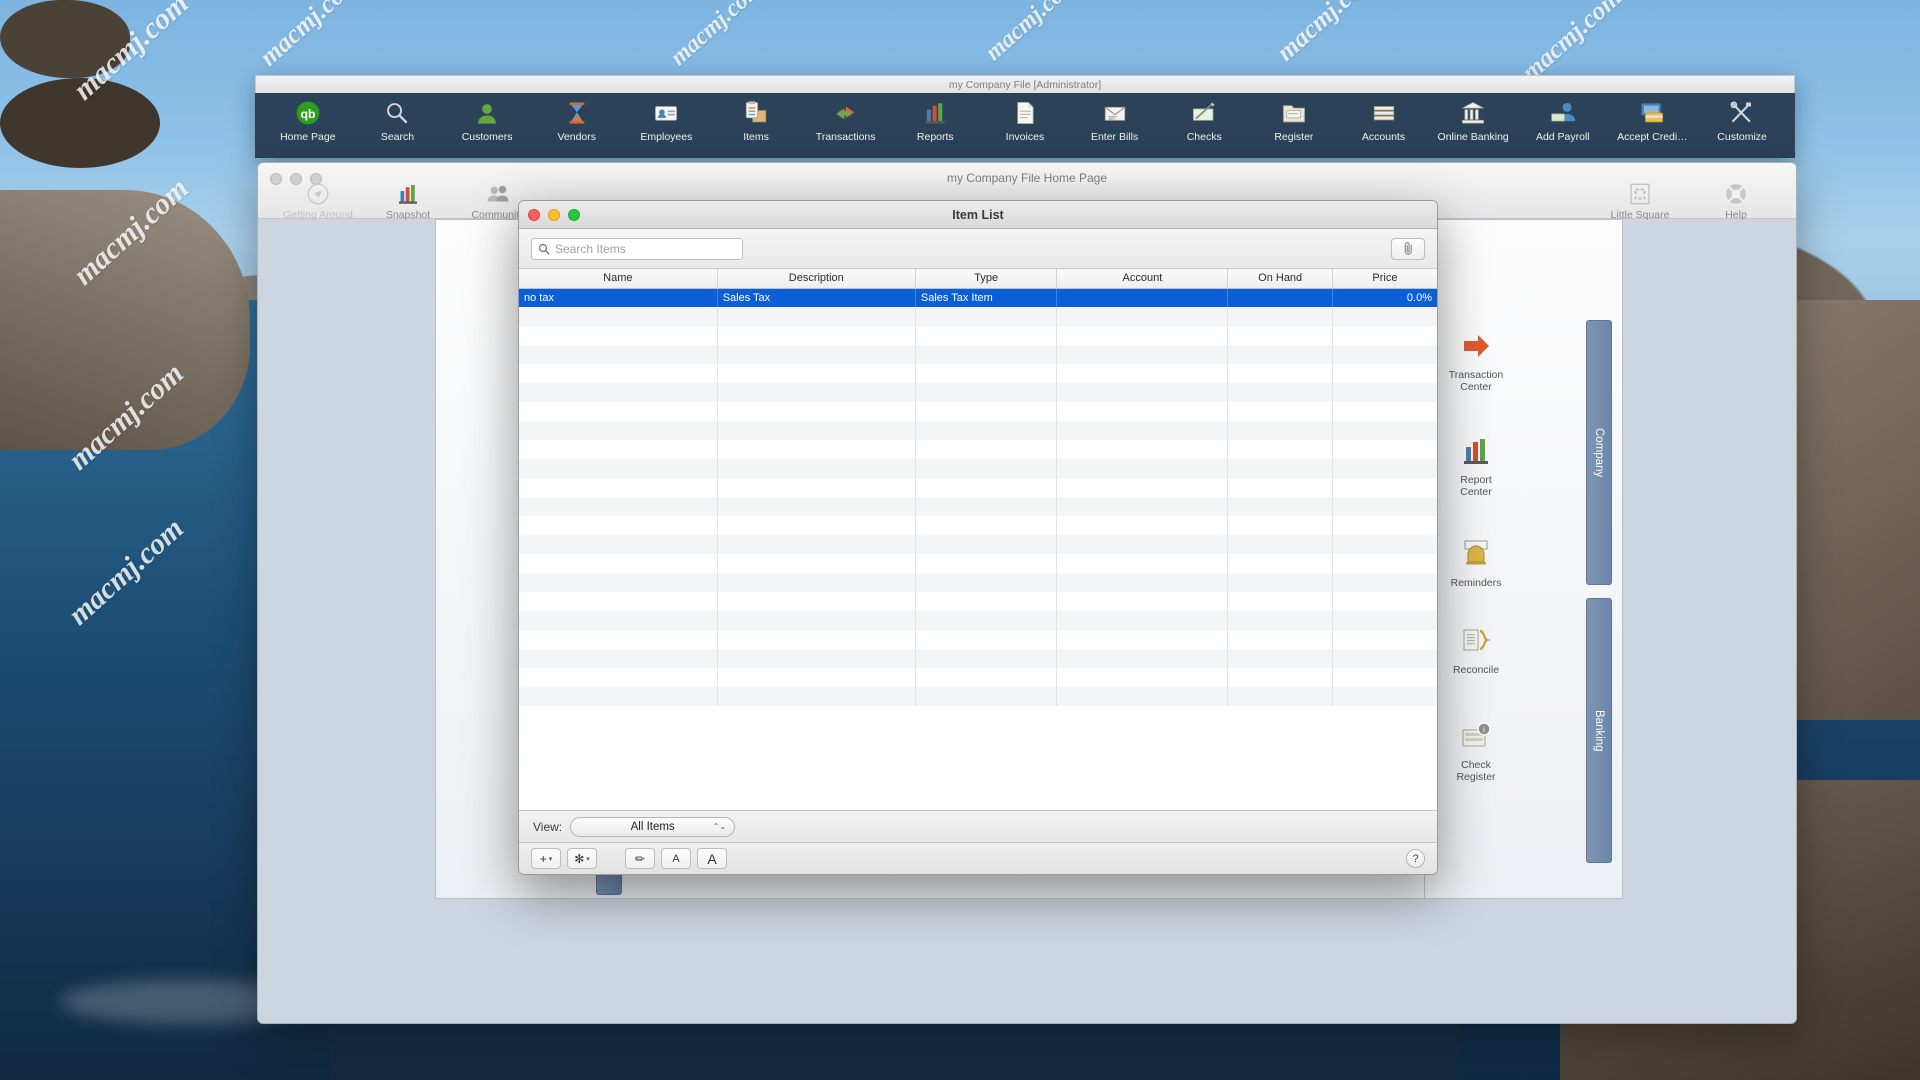 The width and height of the screenshot is (1920, 1080). What do you see at coordinates (1025, 120) in the screenshot?
I see `toolbar-item-invoices: Invoices` at bounding box center [1025, 120].